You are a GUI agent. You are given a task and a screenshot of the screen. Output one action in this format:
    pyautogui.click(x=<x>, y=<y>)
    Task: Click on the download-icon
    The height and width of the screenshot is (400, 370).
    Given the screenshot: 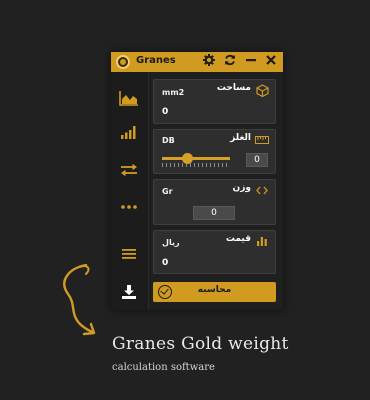 What is the action you would take?
    pyautogui.click(x=129, y=292)
    